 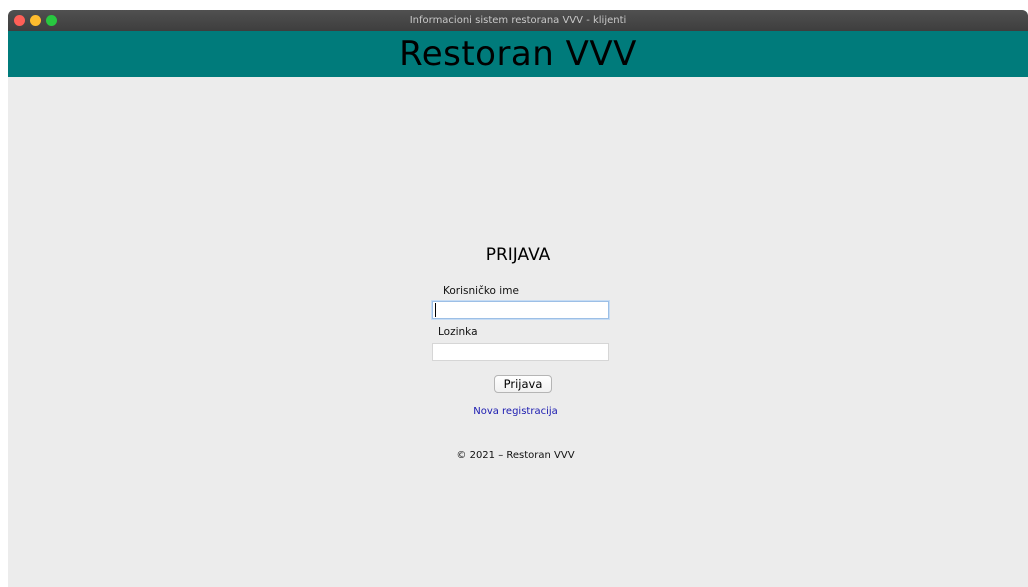 I want to click on header-banner: Restoran VVV, so click(x=518, y=54).